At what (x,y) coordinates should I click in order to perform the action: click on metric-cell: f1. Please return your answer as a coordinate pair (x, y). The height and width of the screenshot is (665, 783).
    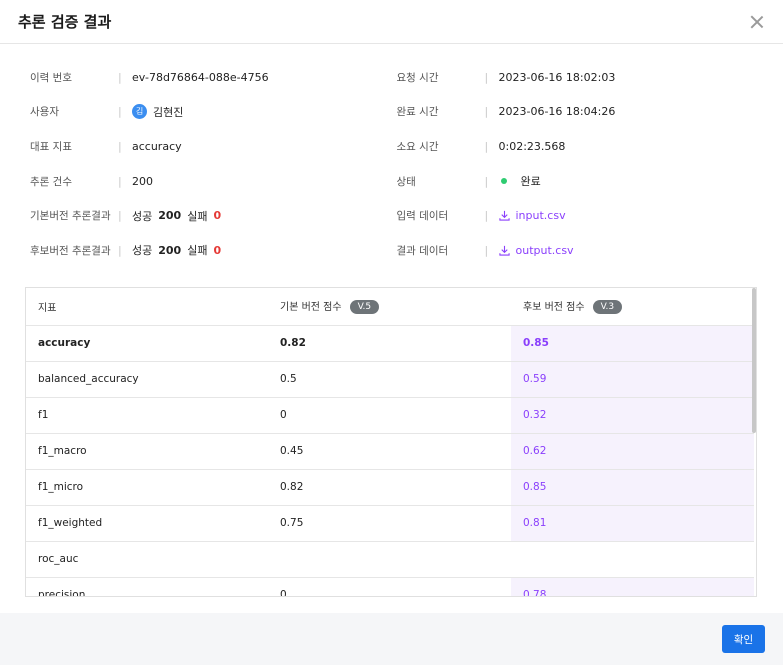
    Looking at the image, I should click on (147, 415).